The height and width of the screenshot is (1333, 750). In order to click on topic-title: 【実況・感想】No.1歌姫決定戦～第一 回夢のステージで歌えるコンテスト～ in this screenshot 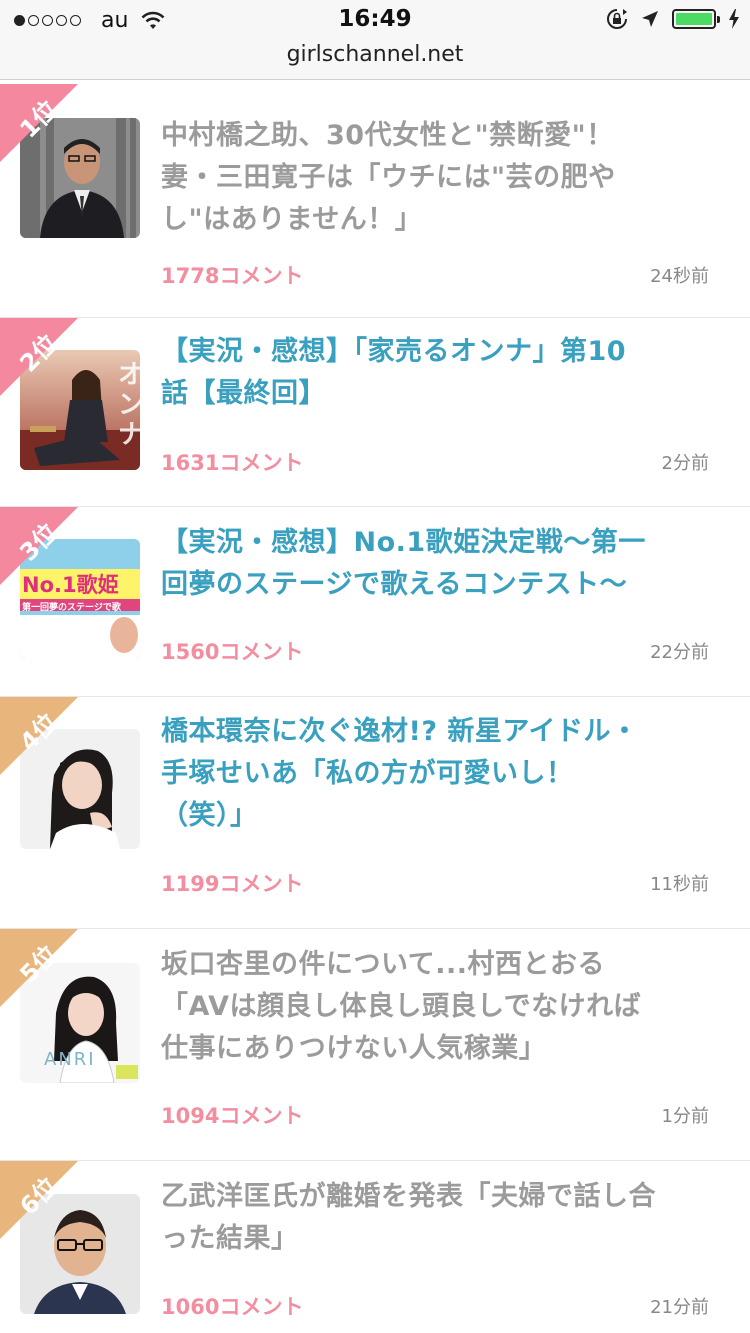, I will do `click(441, 564)`.